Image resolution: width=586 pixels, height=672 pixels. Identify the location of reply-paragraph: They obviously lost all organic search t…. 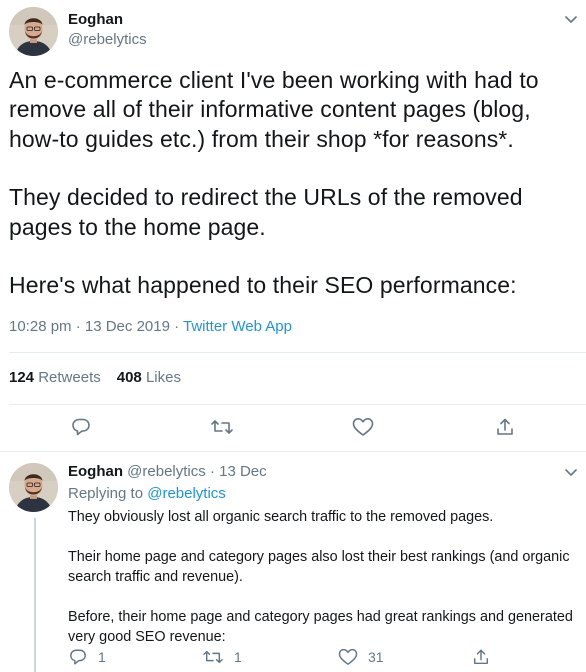
(281, 517).